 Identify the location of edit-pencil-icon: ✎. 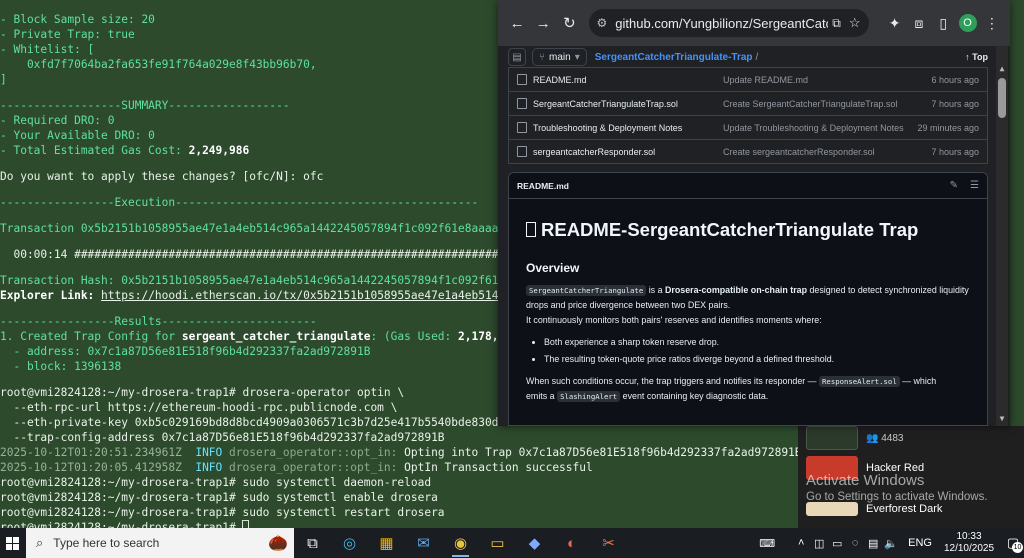
(954, 185).